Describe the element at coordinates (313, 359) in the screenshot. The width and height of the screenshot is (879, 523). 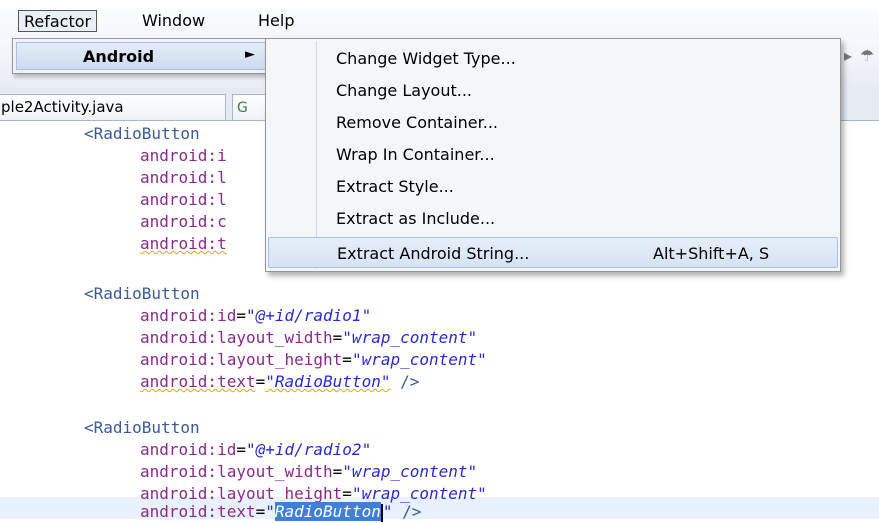
I see `code-line: android:layout_height="wrap_content"` at that location.